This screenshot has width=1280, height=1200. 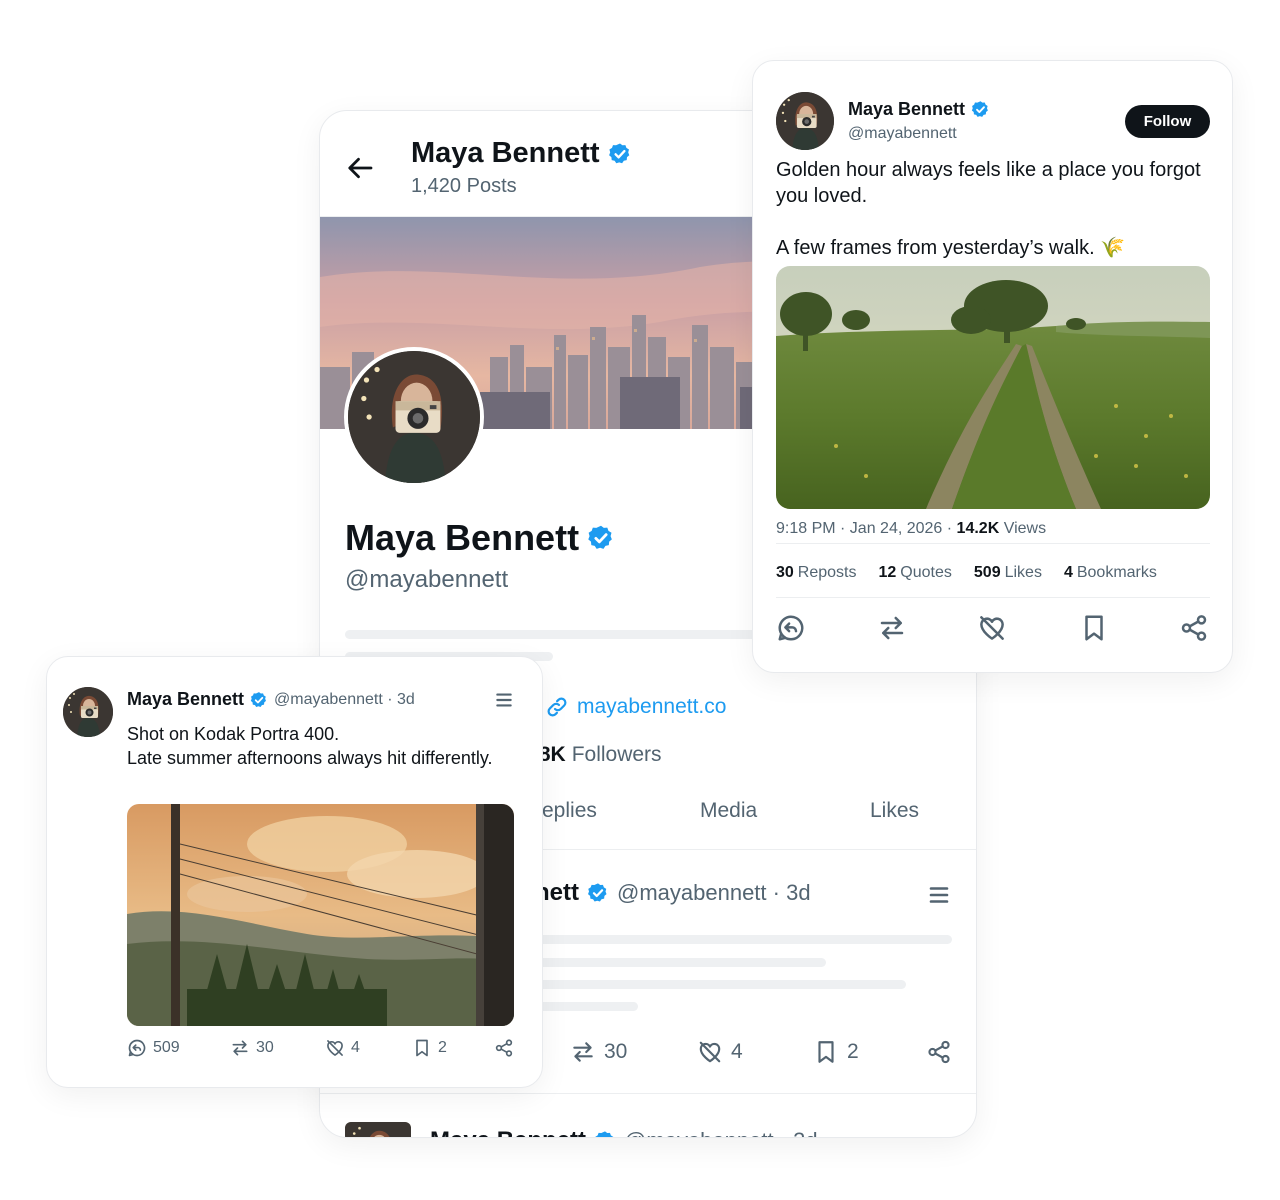 I want to click on bookmarks-stat: 4 Bookmarks, so click(x=1110, y=573).